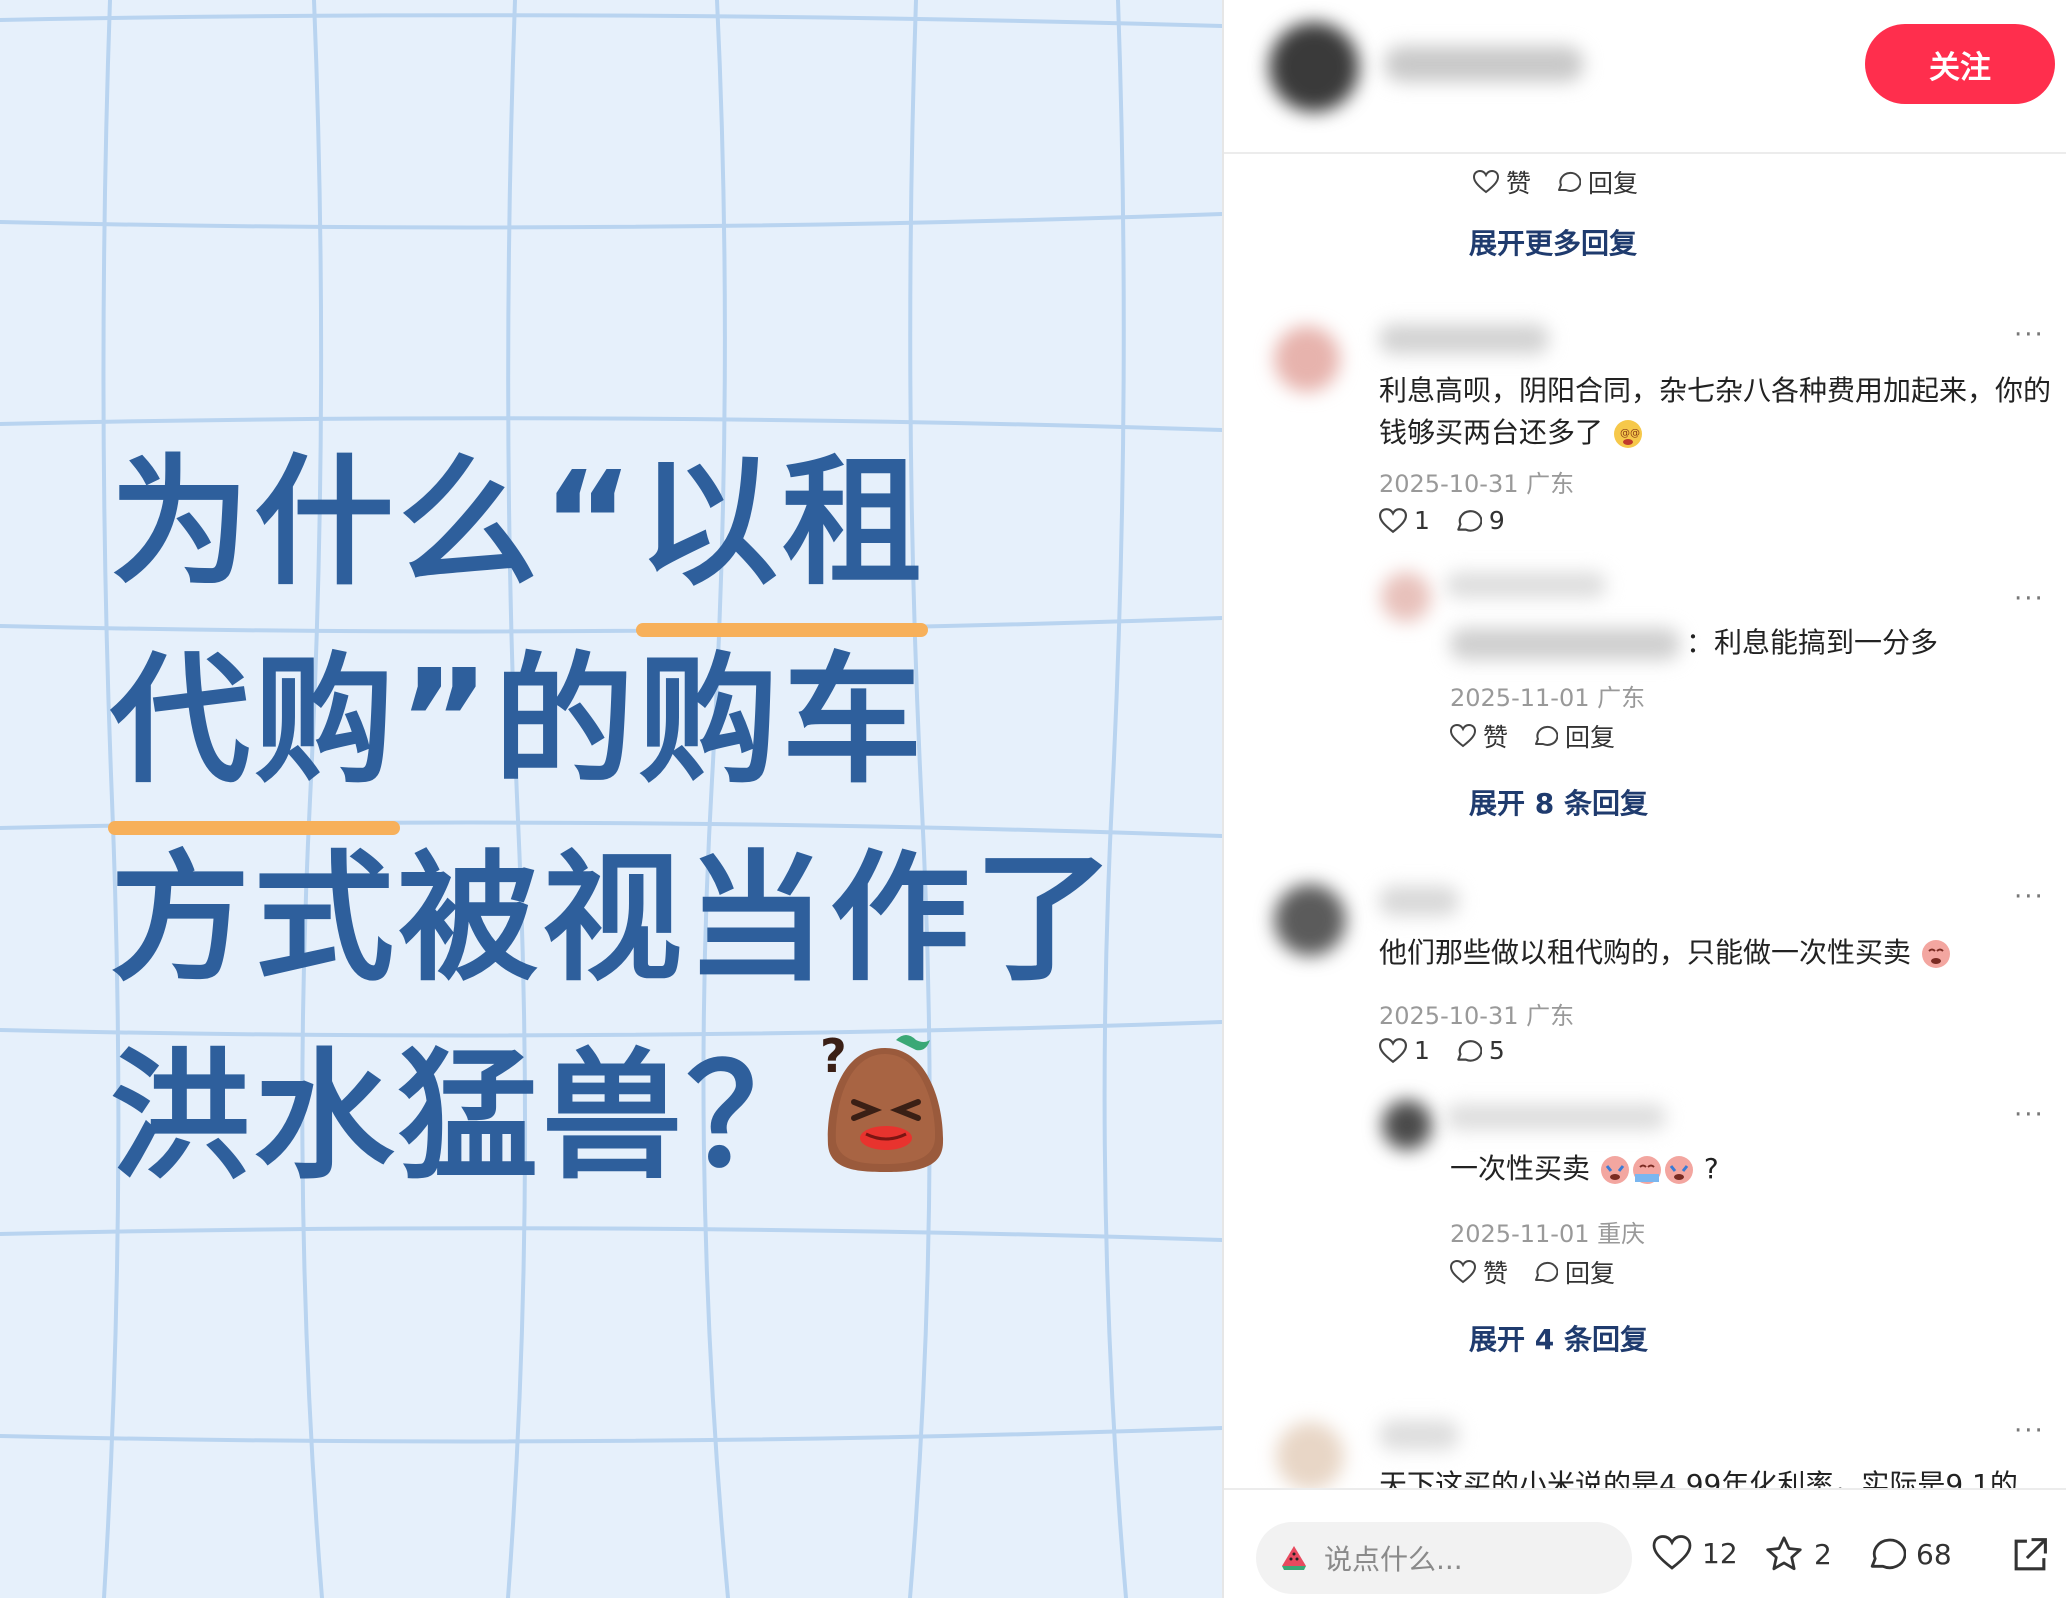 The image size is (2066, 1600). What do you see at coordinates (374, 523) in the screenshot?
I see `cover-text: 为什么“` at bounding box center [374, 523].